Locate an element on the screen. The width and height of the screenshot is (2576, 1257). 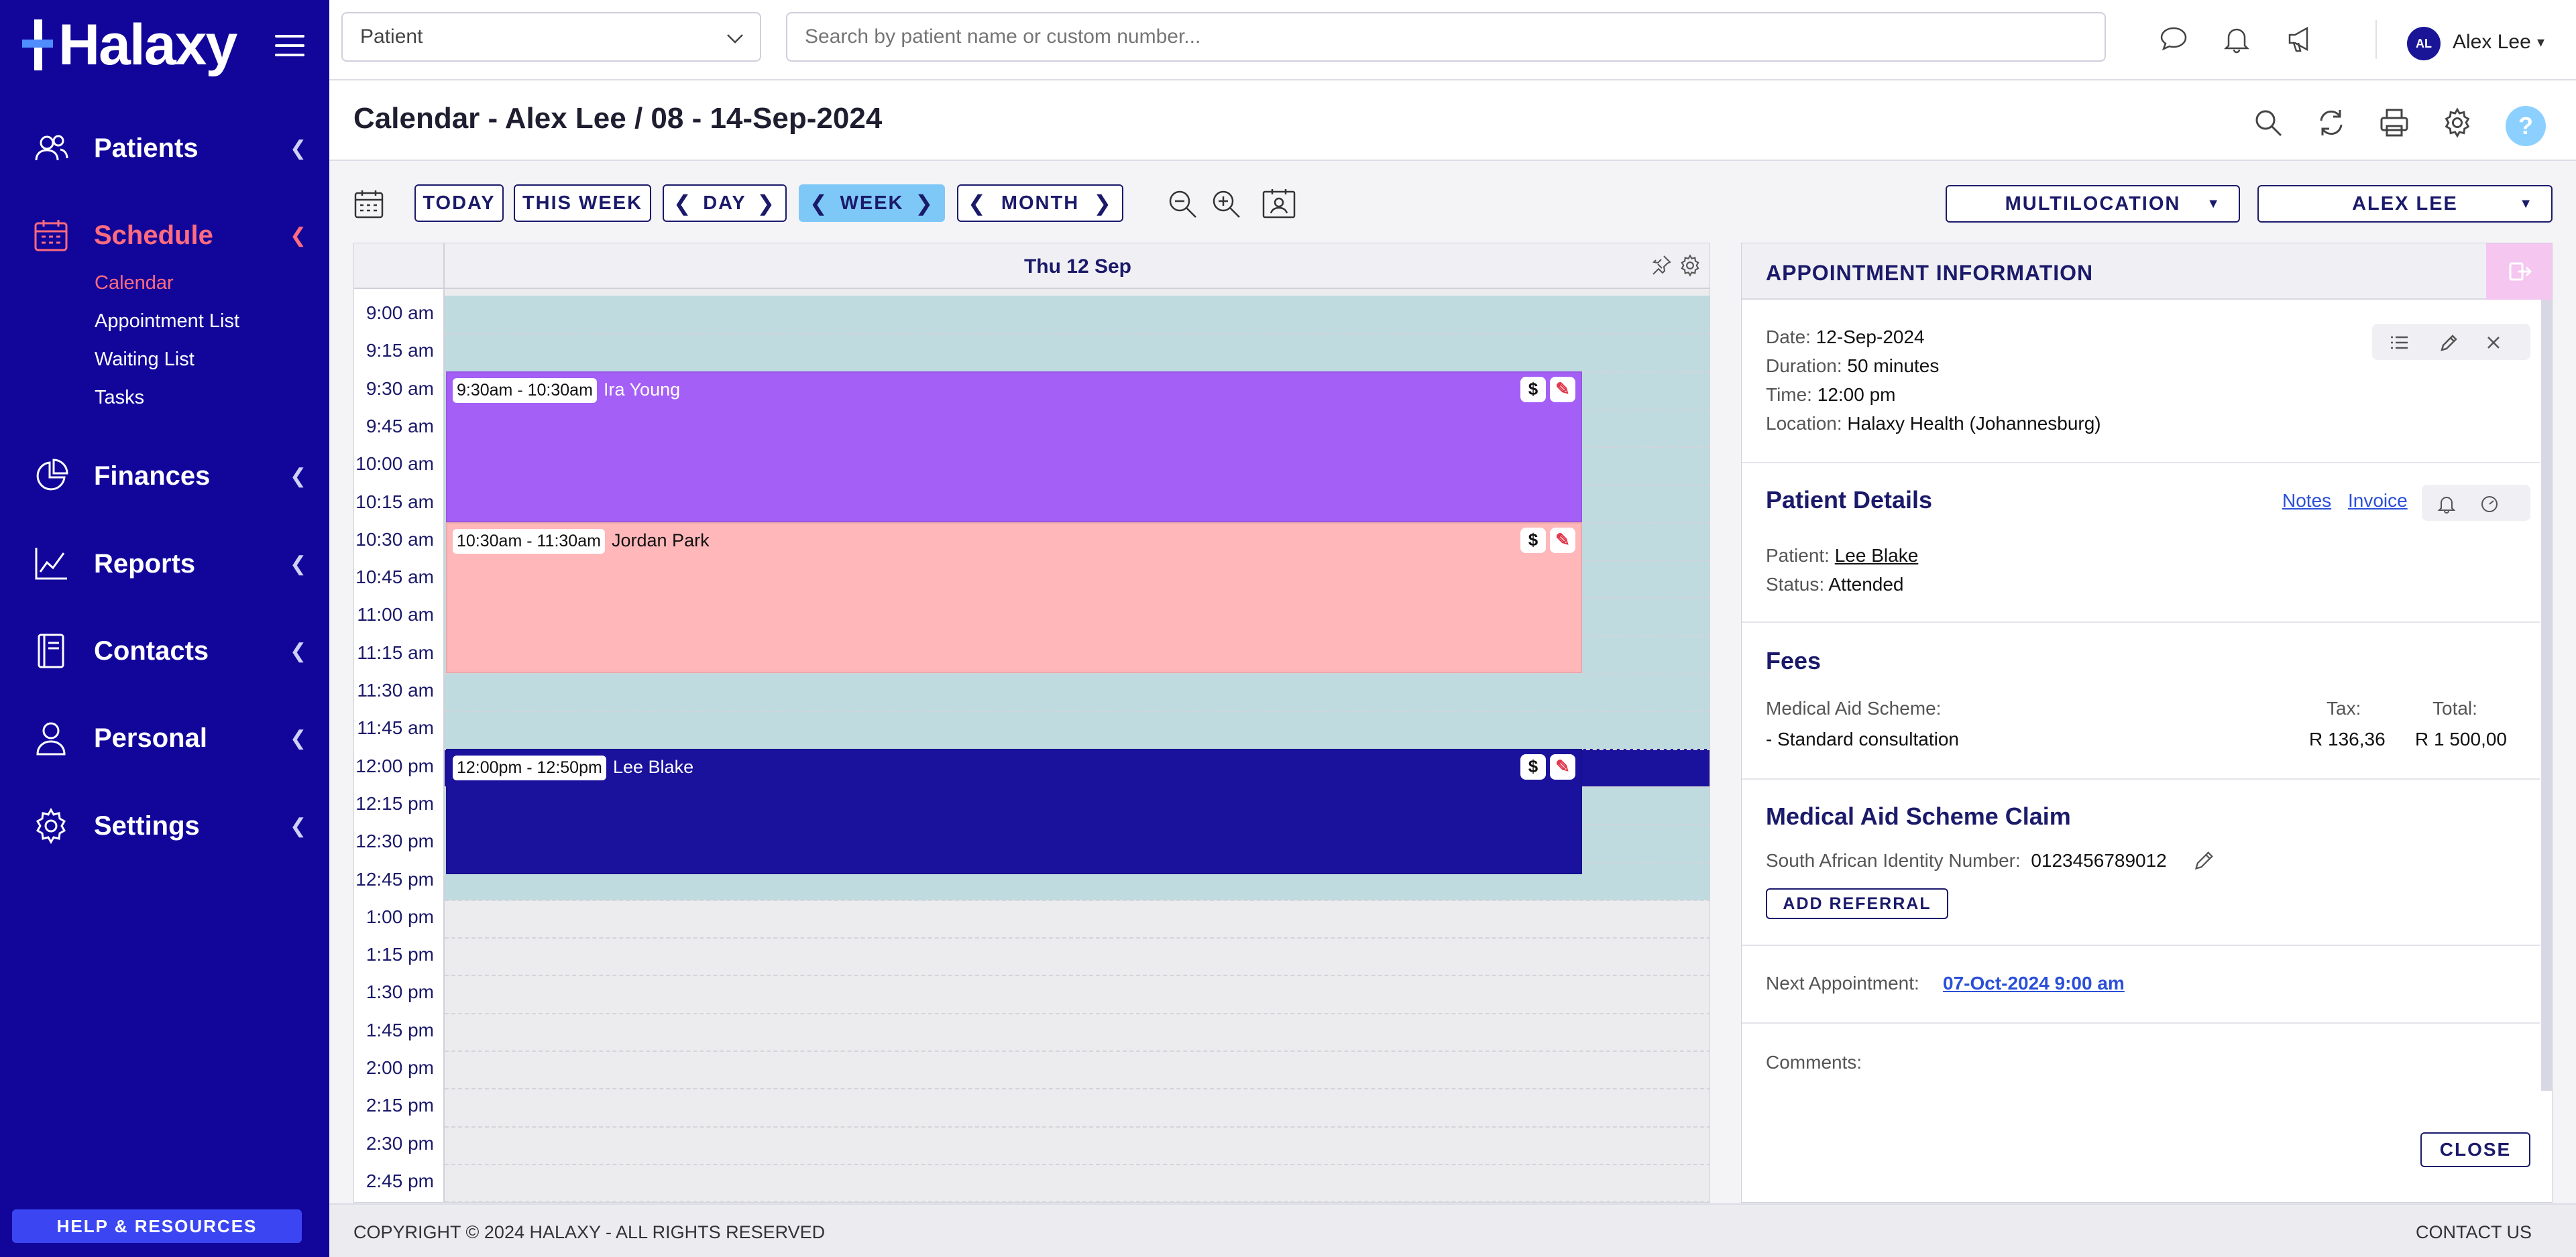
practitioner-dropdown: ALEX LEE ▼ is located at coordinates (2405, 204).